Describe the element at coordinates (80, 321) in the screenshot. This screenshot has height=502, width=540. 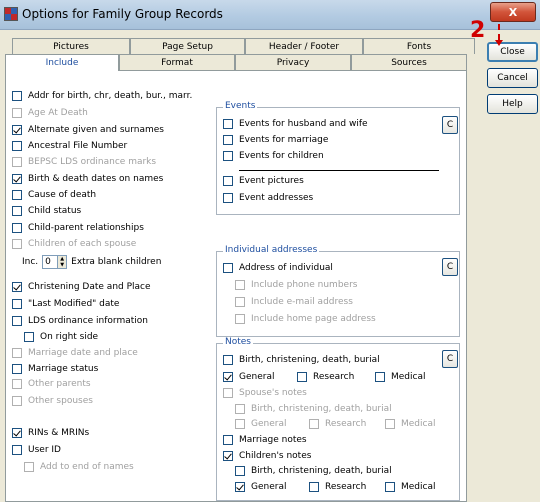
I see `lds-ordinance-option: LDS ordinance information` at that location.